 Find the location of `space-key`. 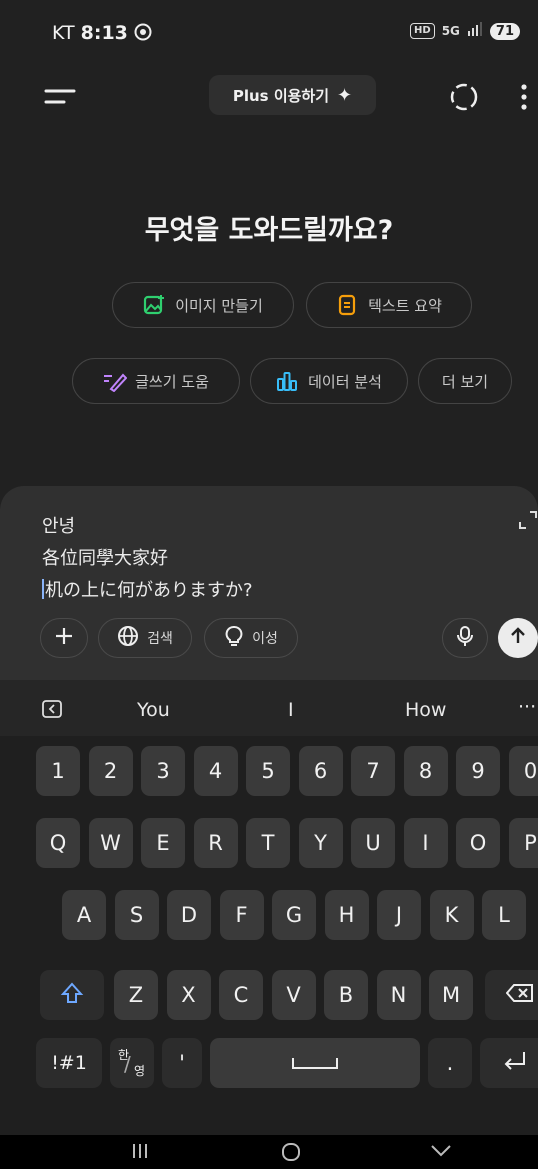

space-key is located at coordinates (315, 1063).